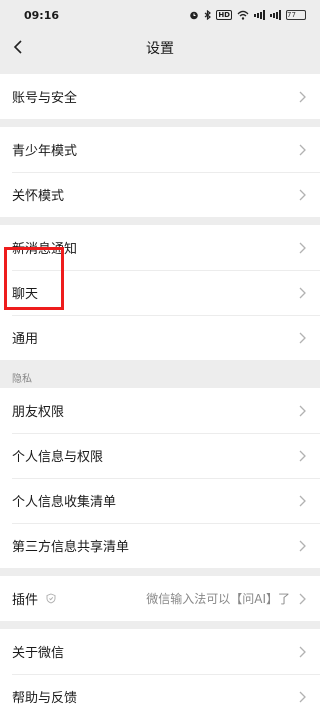 The height and width of the screenshot is (715, 320). I want to click on settings-item-account-security: 账号与安全, so click(160, 96).